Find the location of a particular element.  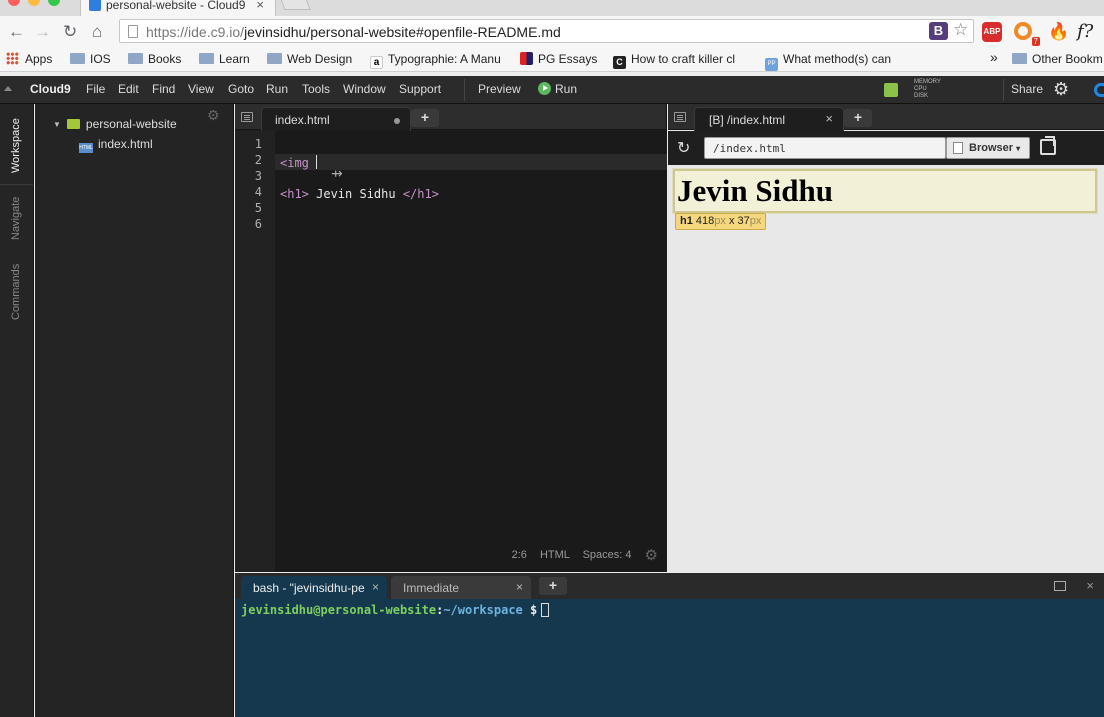

share-button: Share is located at coordinates (1027, 89).